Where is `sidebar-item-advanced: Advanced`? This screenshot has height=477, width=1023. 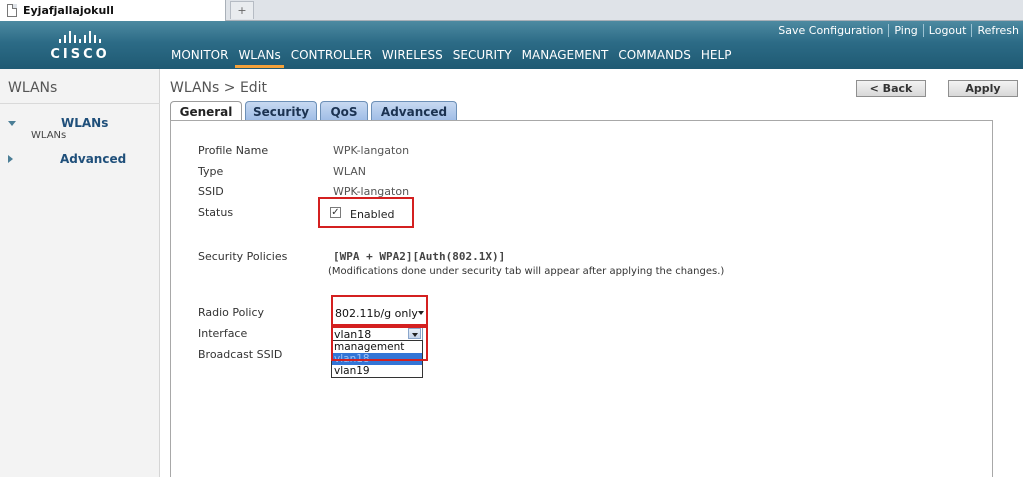 sidebar-item-advanced: Advanced is located at coordinates (67, 159).